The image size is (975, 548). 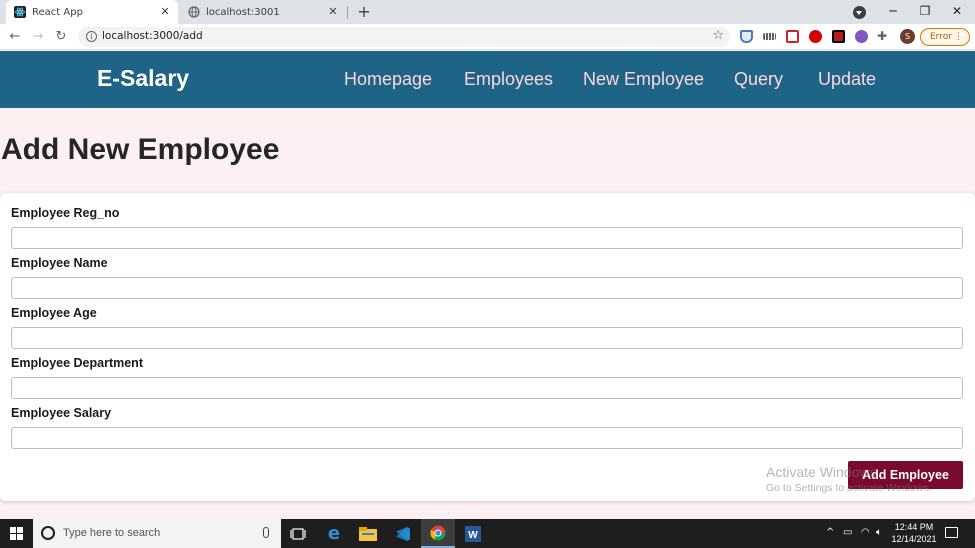 I want to click on tab-react-app: React App ✕, so click(x=92, y=12).